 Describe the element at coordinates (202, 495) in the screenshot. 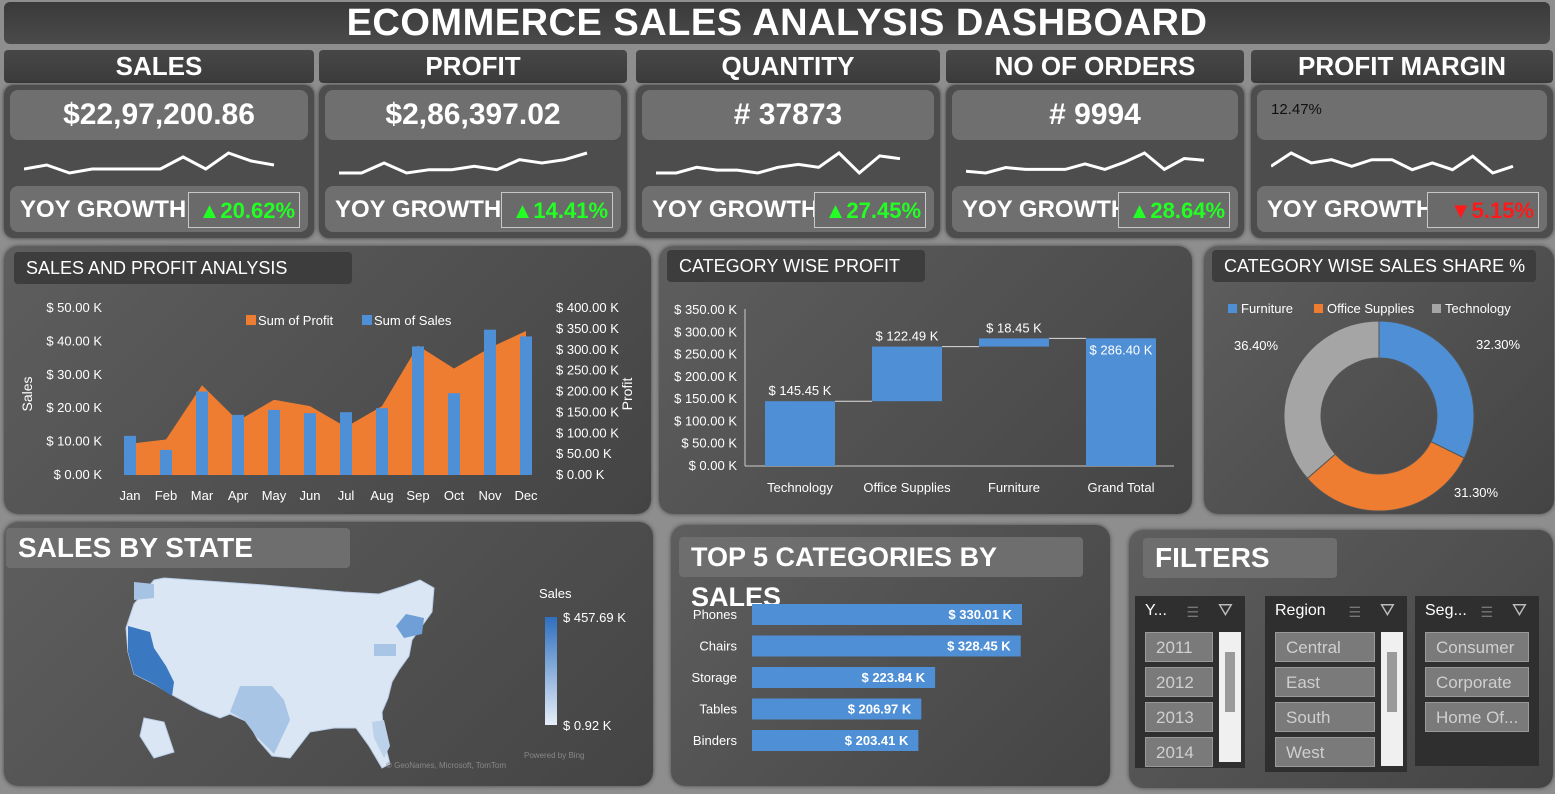

I see `month-label: Mar` at that location.